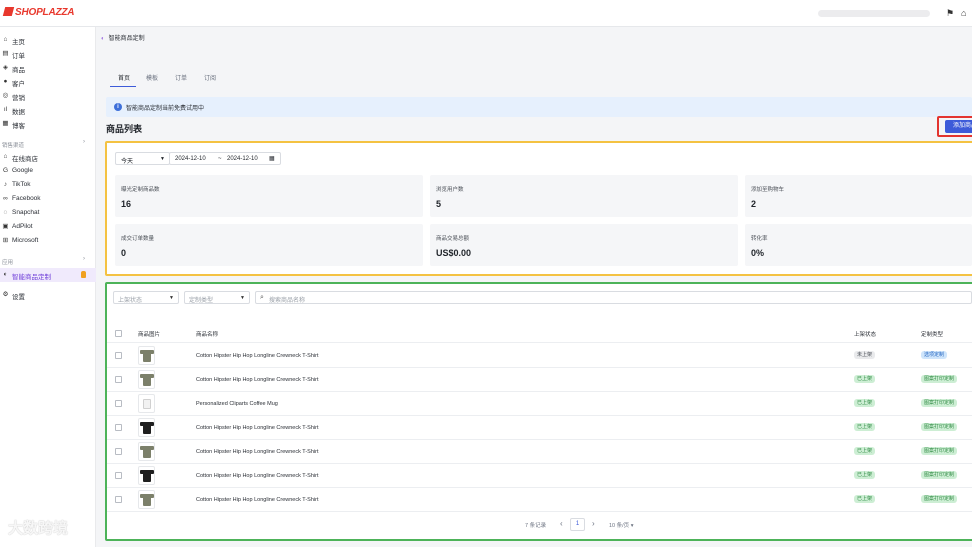 This screenshot has height=547, width=972. What do you see at coordinates (21, 184) in the screenshot?
I see `sidebar-item-label: TikTok` at bounding box center [21, 184].